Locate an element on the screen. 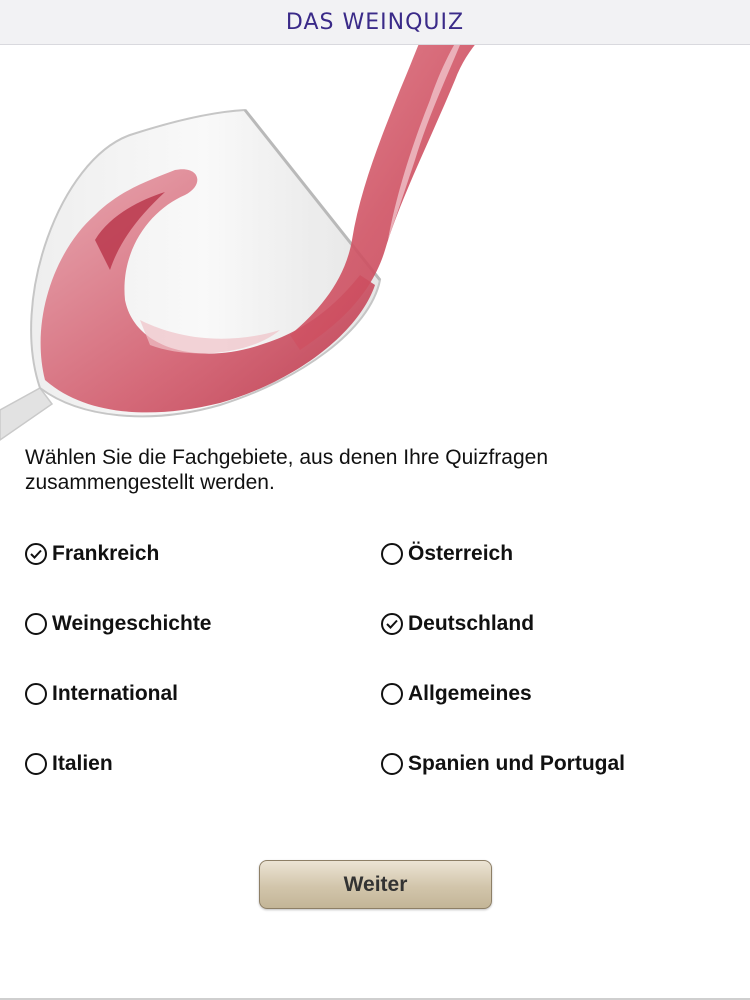 The image size is (750, 1000). next-button: Weiter is located at coordinates (375, 884).